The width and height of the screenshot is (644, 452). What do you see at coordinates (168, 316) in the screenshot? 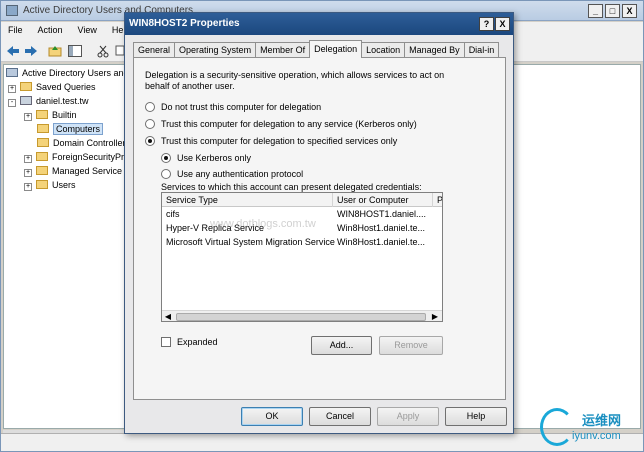
I see `scroll-left-icon: ◀` at bounding box center [168, 316].